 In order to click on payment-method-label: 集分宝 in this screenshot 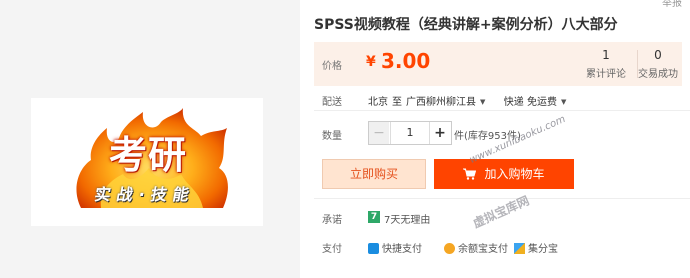, I will do `click(543, 249)`.